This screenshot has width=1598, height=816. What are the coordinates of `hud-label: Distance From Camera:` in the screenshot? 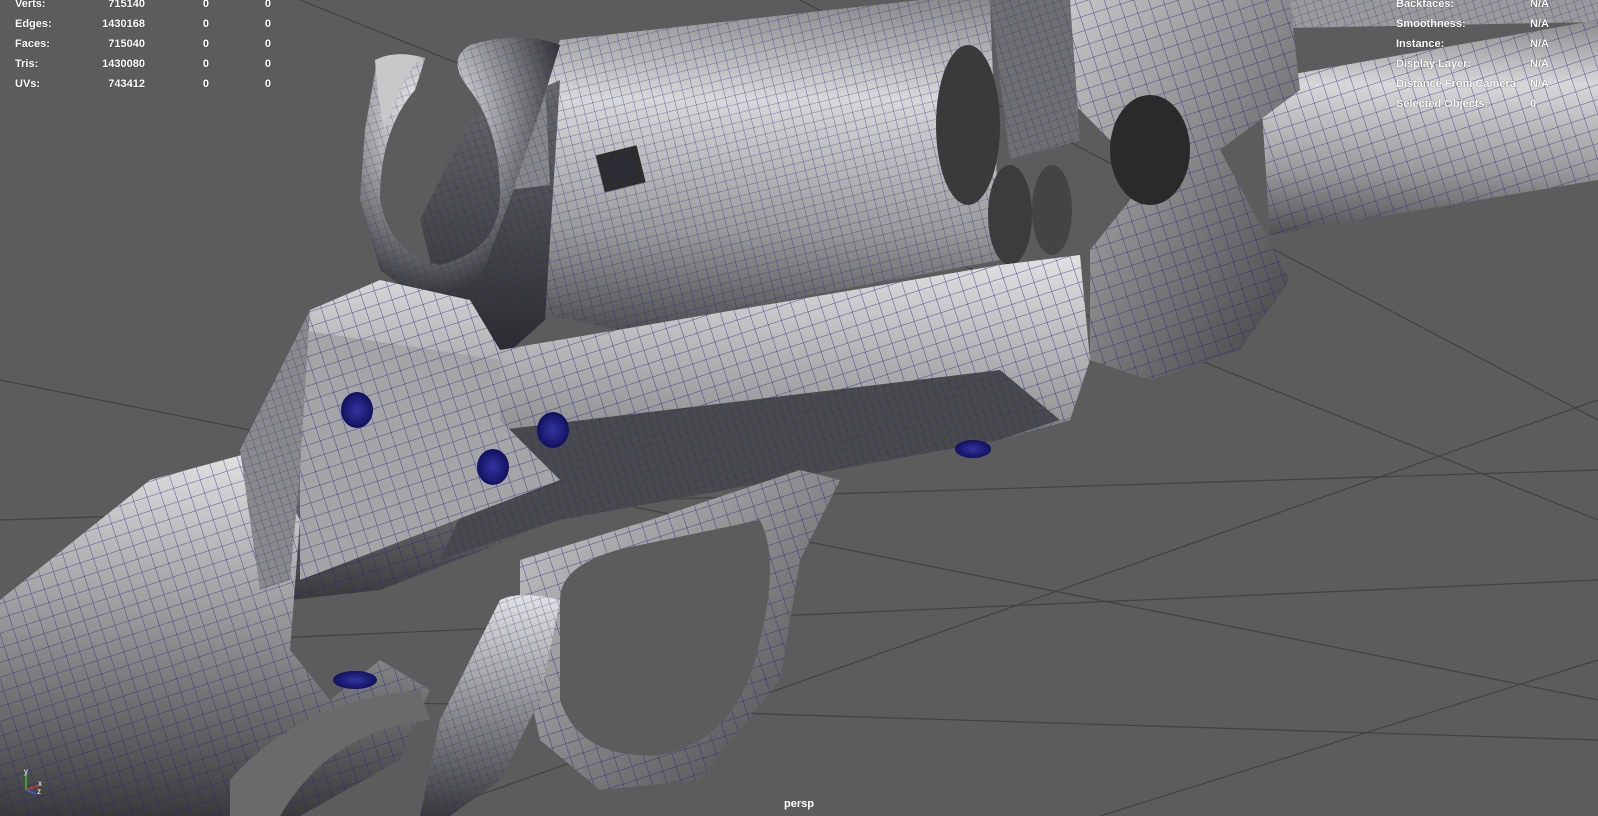 It's located at (1458, 84).